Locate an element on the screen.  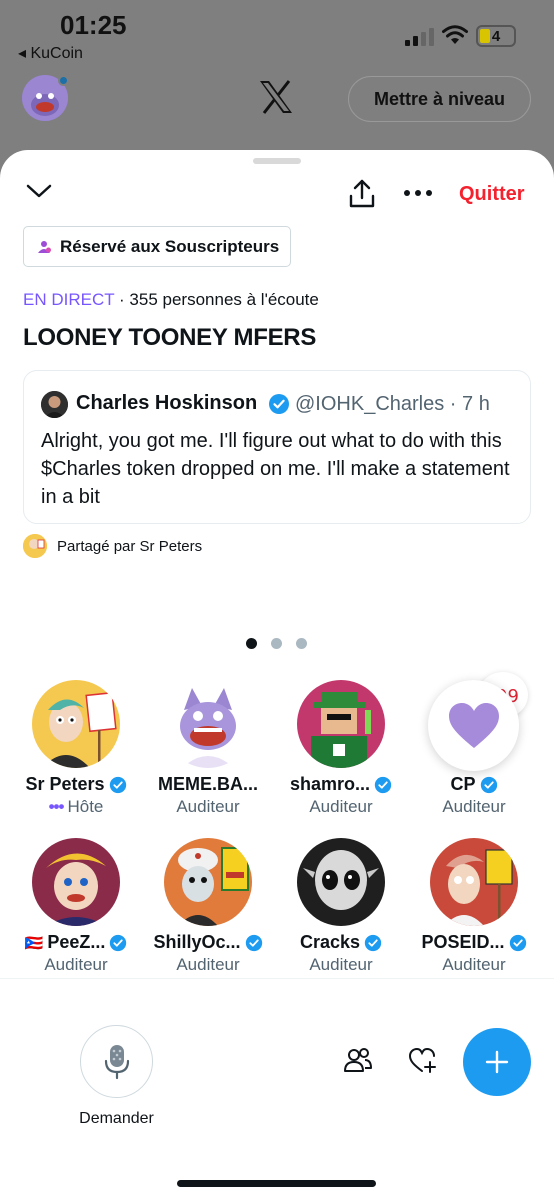
controls-divider is located at coordinates (277, 978).